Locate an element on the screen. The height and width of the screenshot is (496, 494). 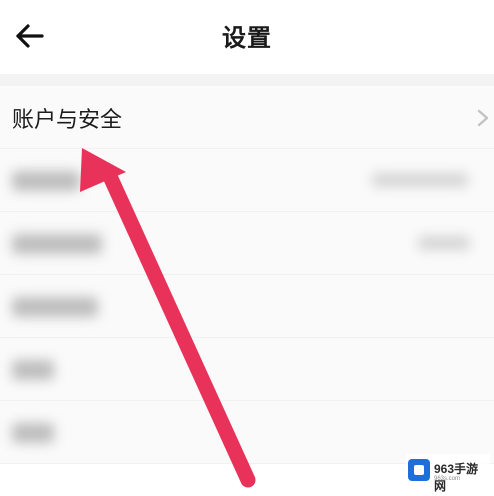
page-title: 设置 is located at coordinates (247, 38).